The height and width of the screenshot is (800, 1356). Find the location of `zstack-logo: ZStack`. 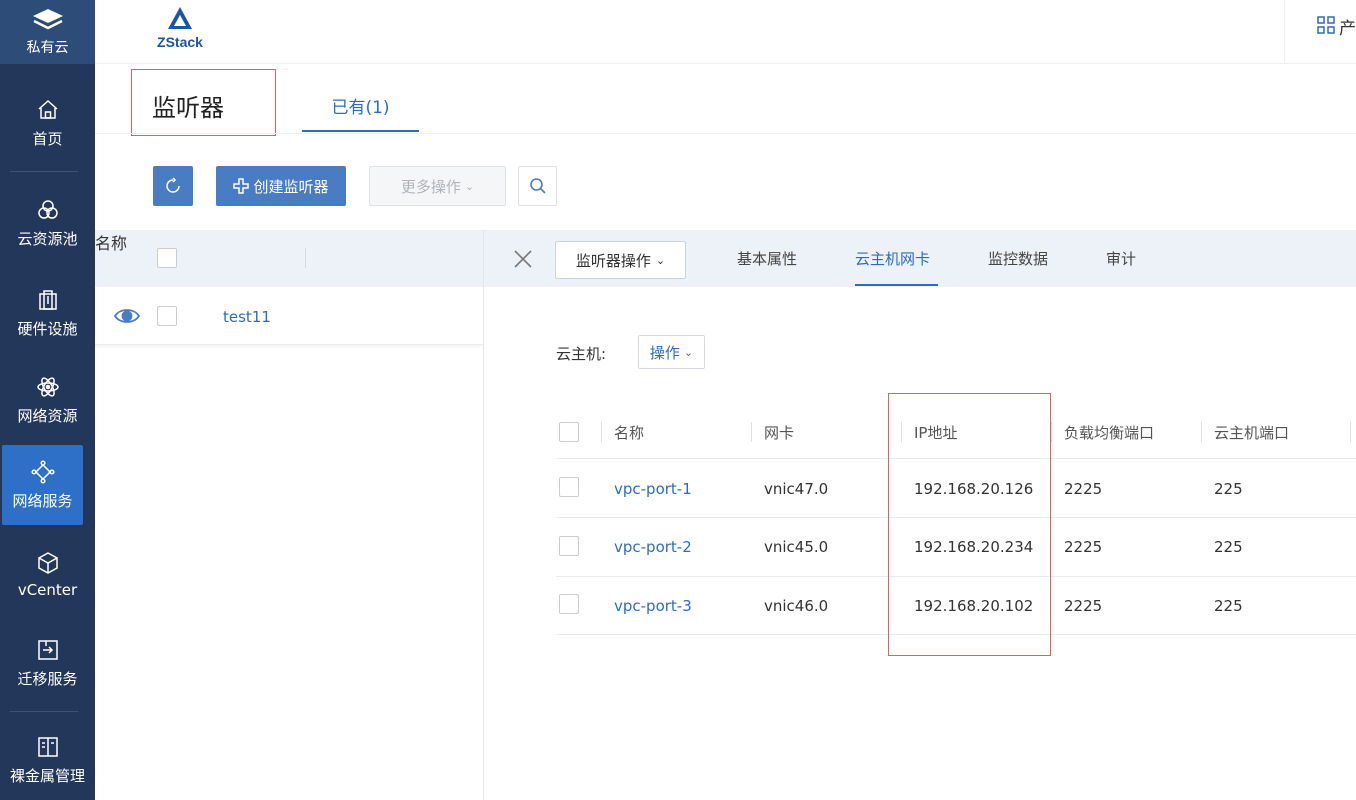

zstack-logo: ZStack is located at coordinates (180, 31).